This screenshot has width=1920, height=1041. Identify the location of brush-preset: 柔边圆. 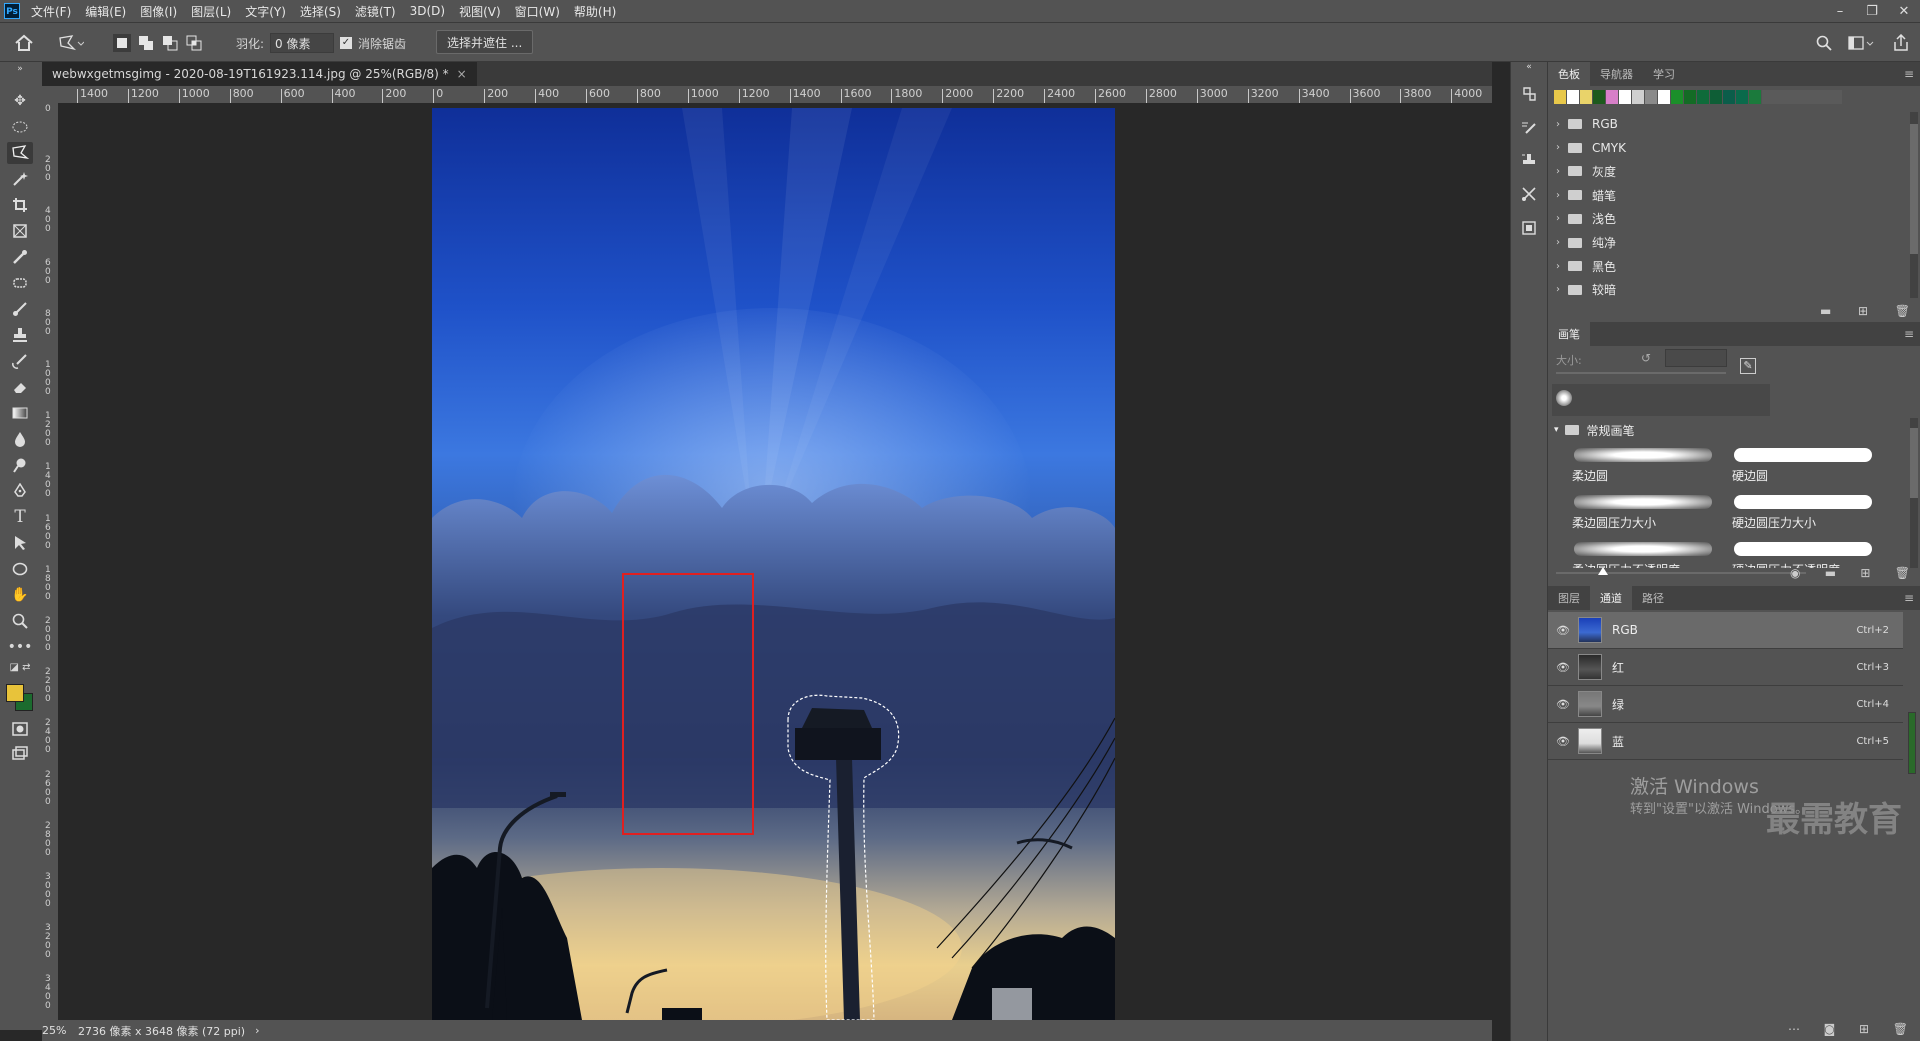
(1643, 464).